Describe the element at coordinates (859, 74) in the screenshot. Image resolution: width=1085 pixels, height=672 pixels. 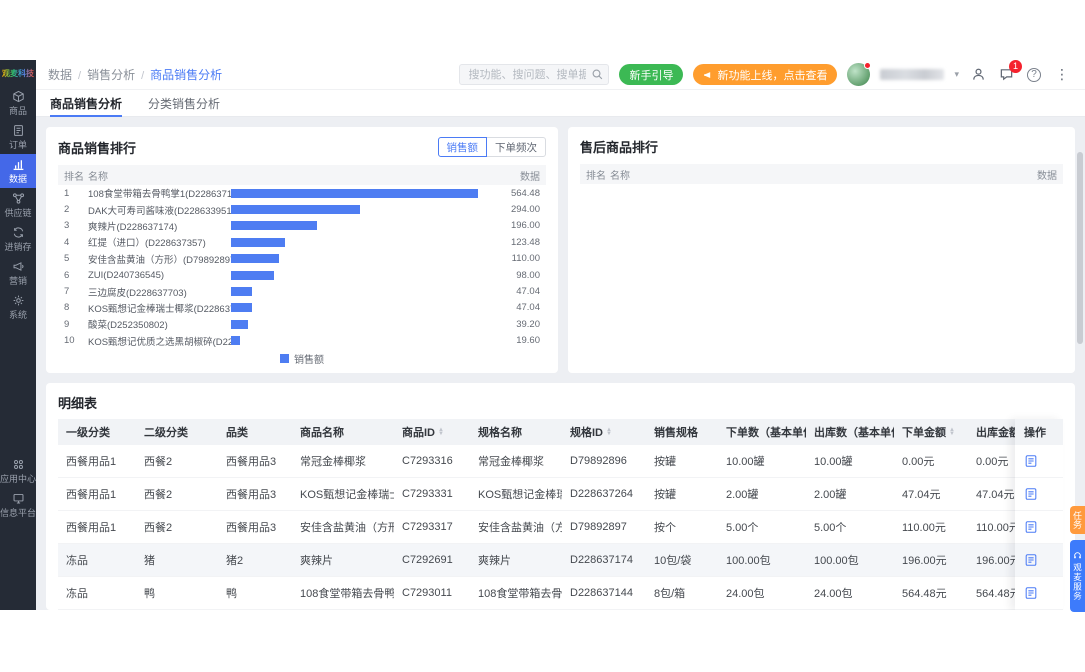
I see `avatar` at that location.